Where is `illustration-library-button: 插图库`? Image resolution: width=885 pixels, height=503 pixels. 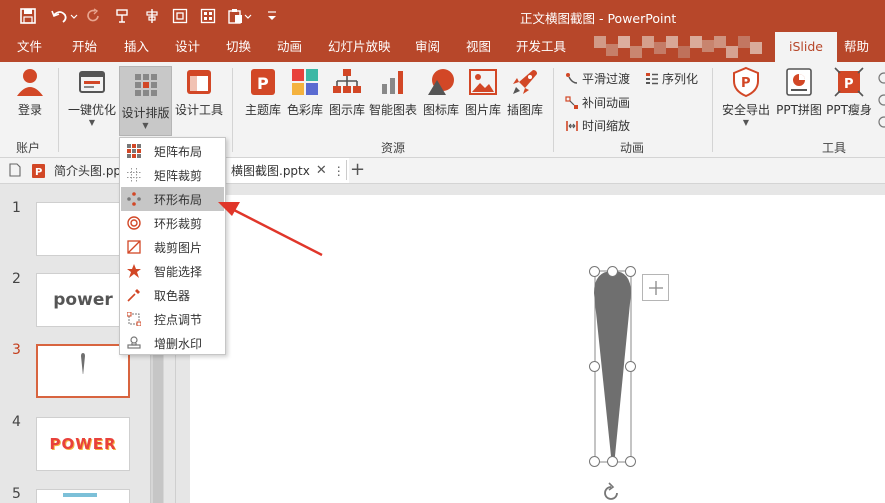 illustration-library-button: 插图库 is located at coordinates (525, 92).